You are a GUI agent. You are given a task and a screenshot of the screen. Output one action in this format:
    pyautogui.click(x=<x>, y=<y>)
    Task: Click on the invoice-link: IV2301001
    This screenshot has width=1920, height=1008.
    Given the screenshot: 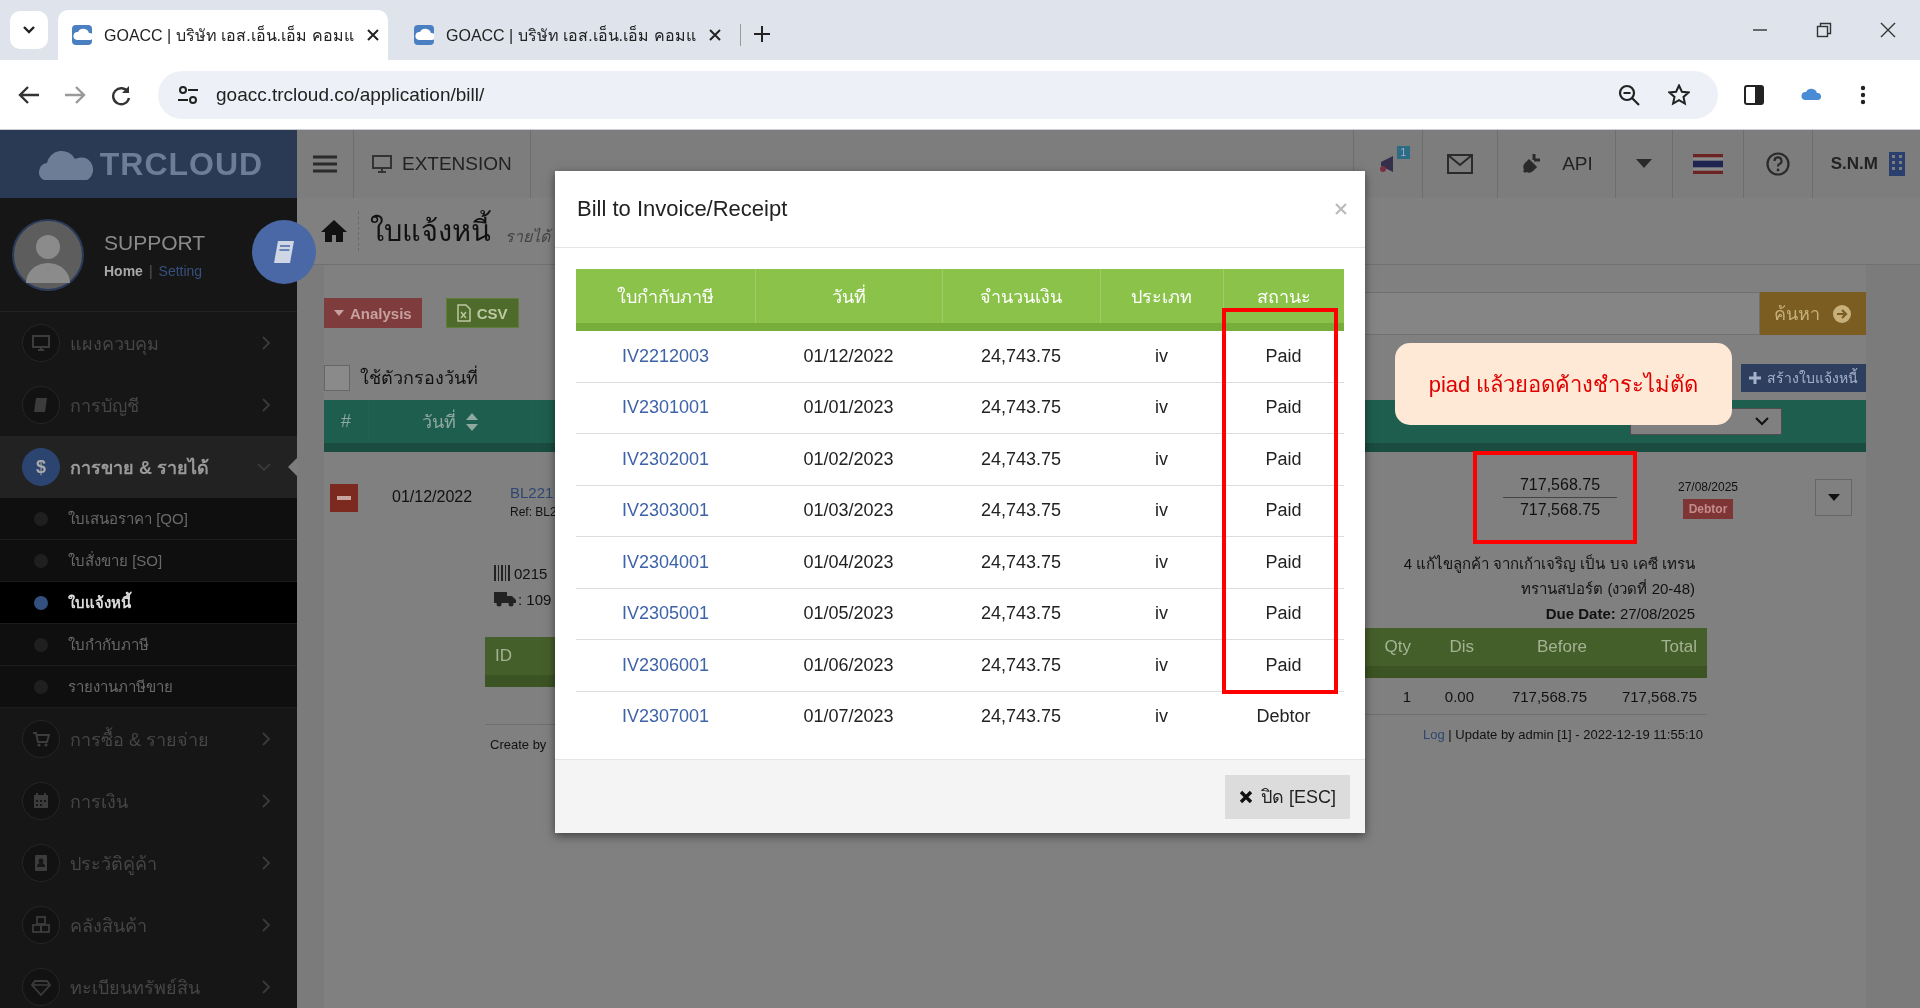 What is the action you would take?
    pyautogui.click(x=665, y=407)
    